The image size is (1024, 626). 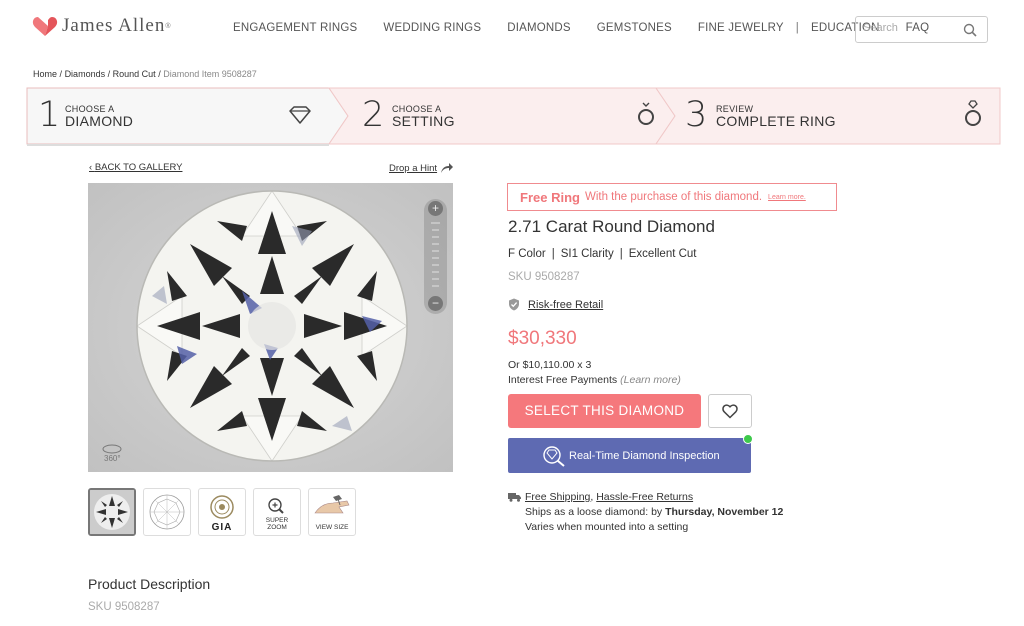 I want to click on brand-logo: James Allen ®, so click(x=101, y=26).